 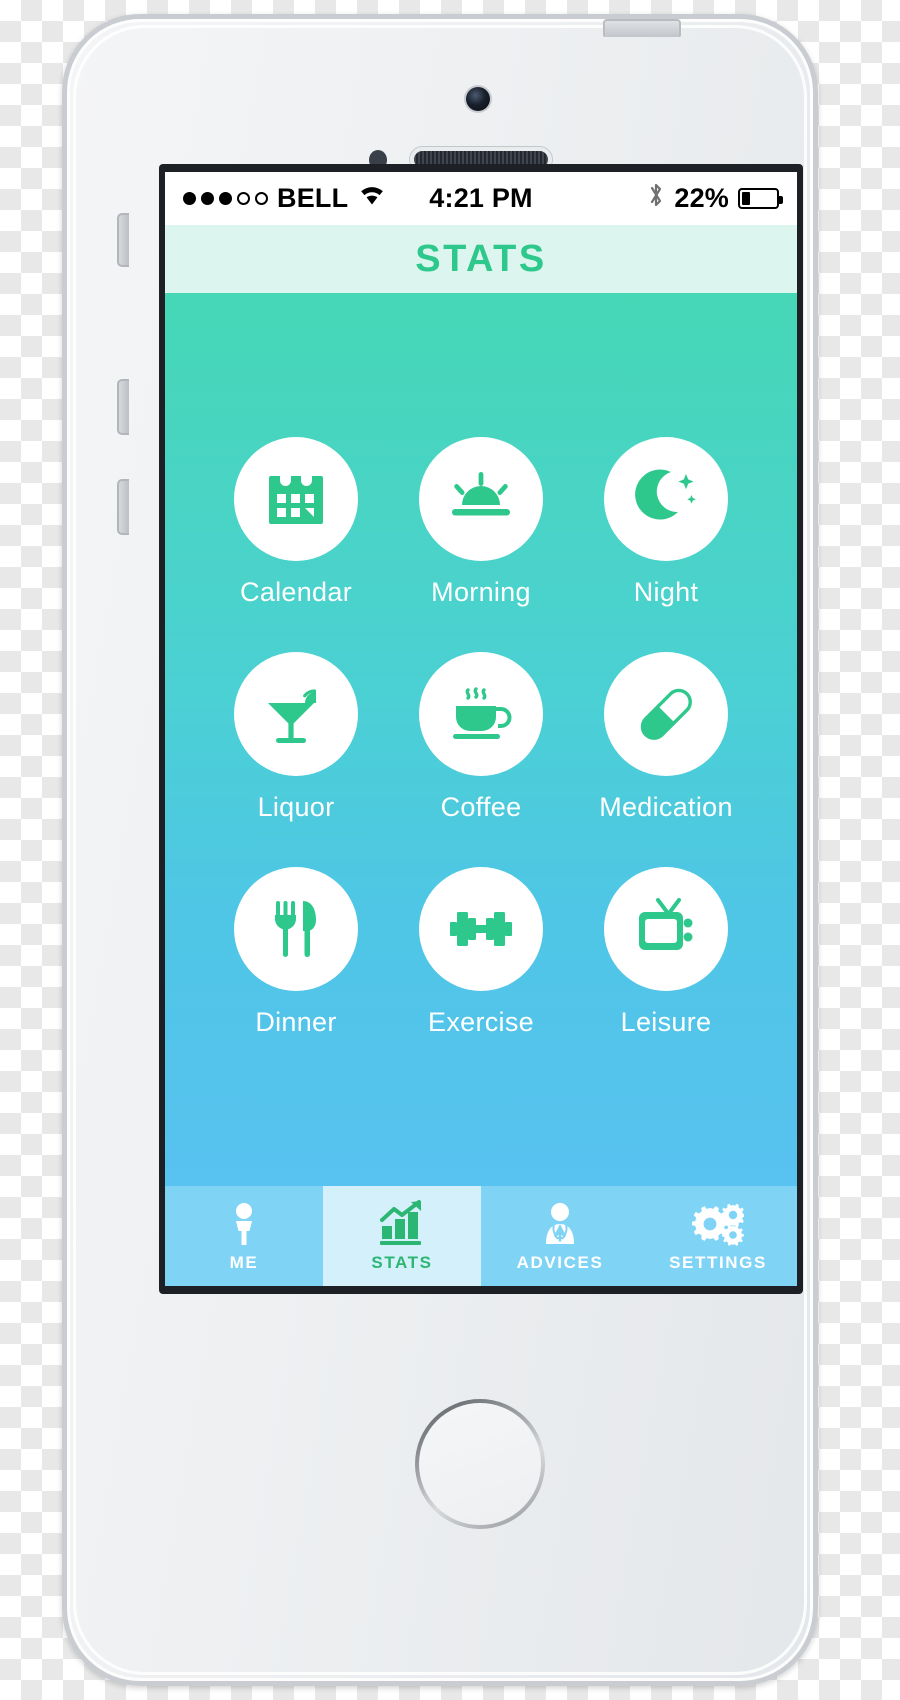 What do you see at coordinates (478, 99) in the screenshot?
I see `front-camera-icon` at bounding box center [478, 99].